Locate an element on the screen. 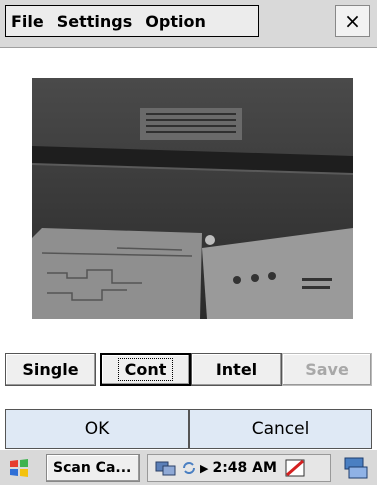 This screenshot has height=485, width=377. menu-settings: Settings is located at coordinates (92, 21).